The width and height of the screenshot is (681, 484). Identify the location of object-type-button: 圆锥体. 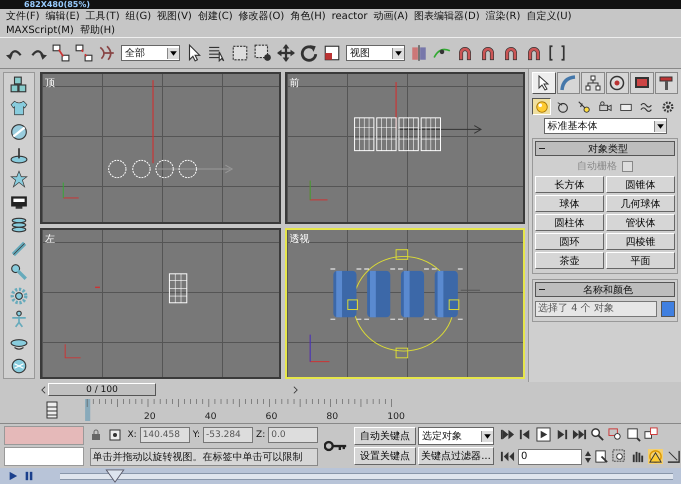
(640, 184).